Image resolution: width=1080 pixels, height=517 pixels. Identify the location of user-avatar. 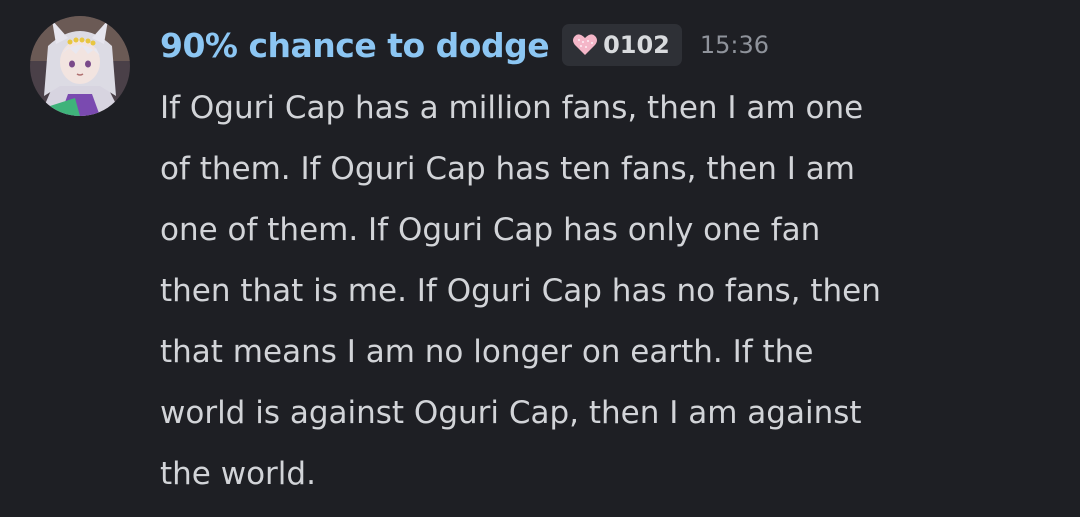
(80, 66).